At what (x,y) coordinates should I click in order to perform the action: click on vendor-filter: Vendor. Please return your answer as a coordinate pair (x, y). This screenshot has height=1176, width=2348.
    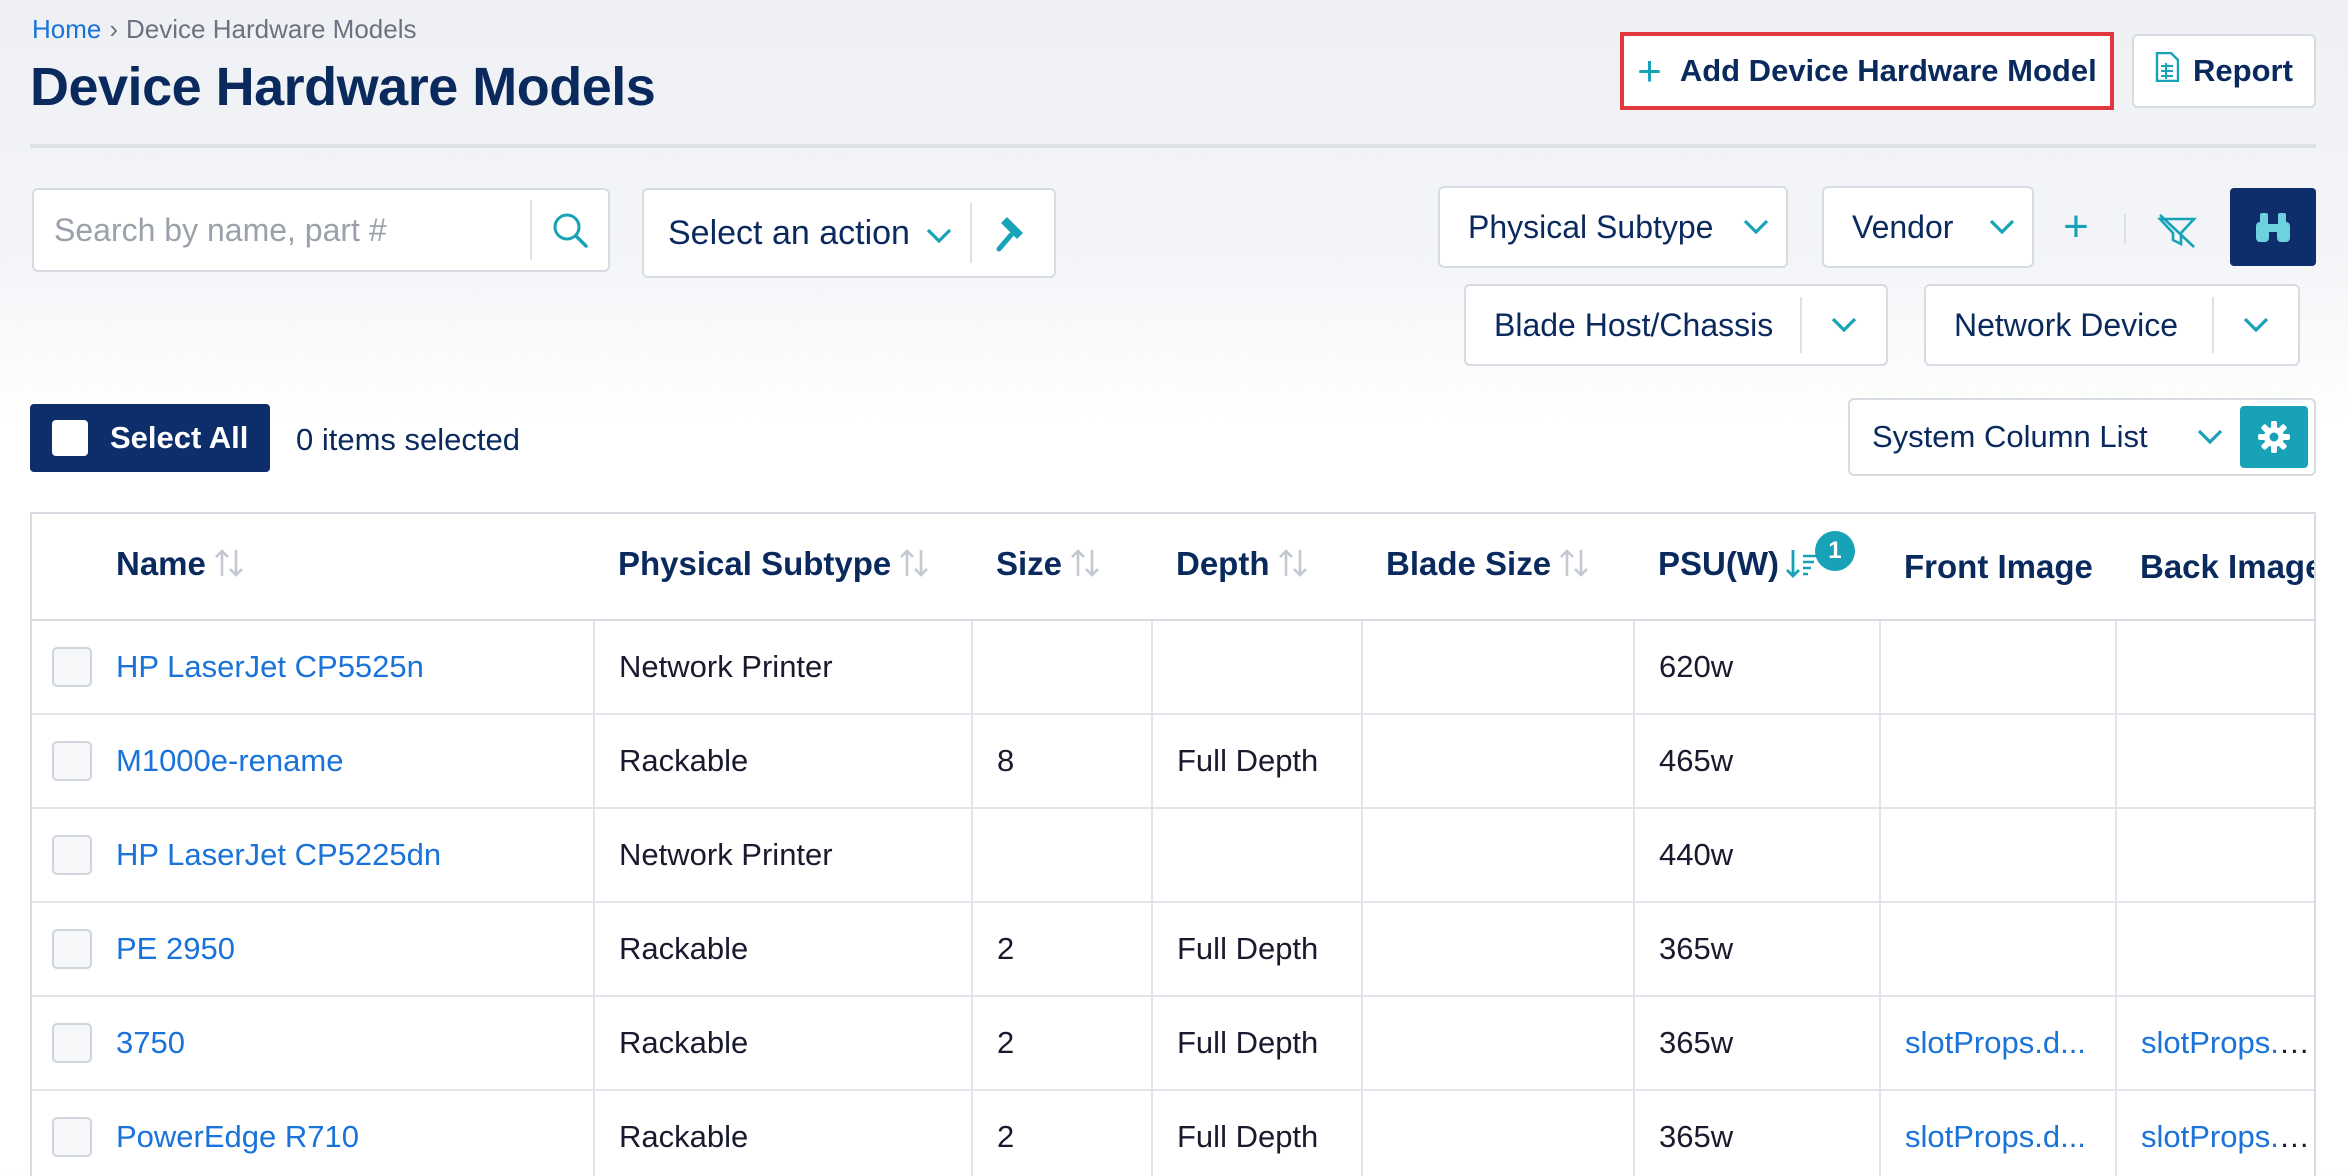
    Looking at the image, I should click on (1928, 227).